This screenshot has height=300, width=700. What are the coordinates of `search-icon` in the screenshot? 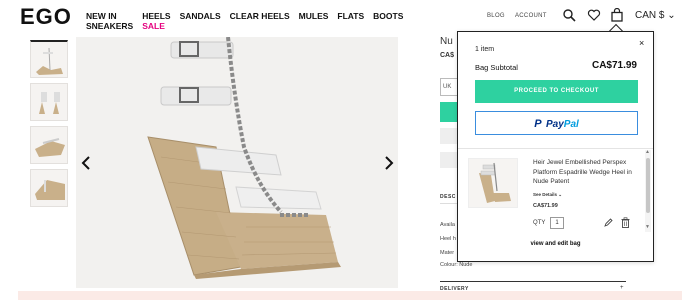 It's located at (569, 15).